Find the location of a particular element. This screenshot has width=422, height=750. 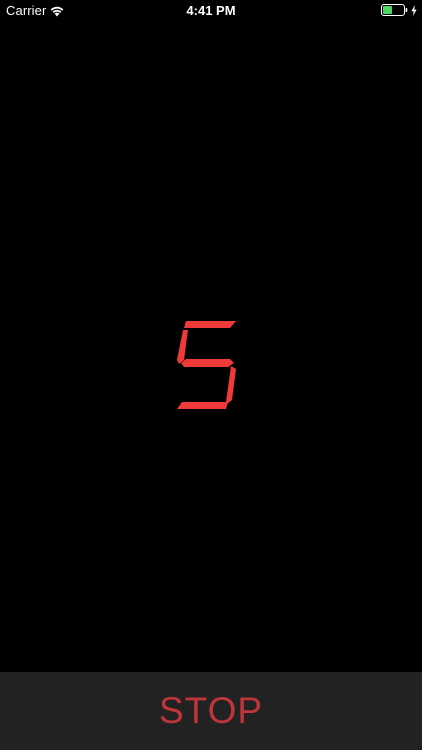

segment-middle is located at coordinates (207, 363).